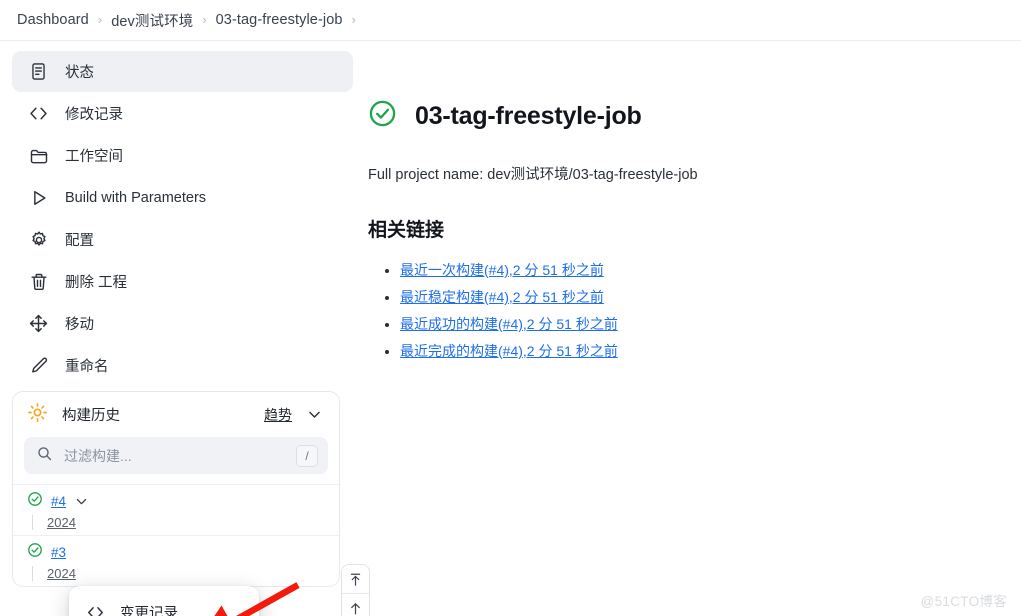  I want to click on play-icon, so click(38, 197).